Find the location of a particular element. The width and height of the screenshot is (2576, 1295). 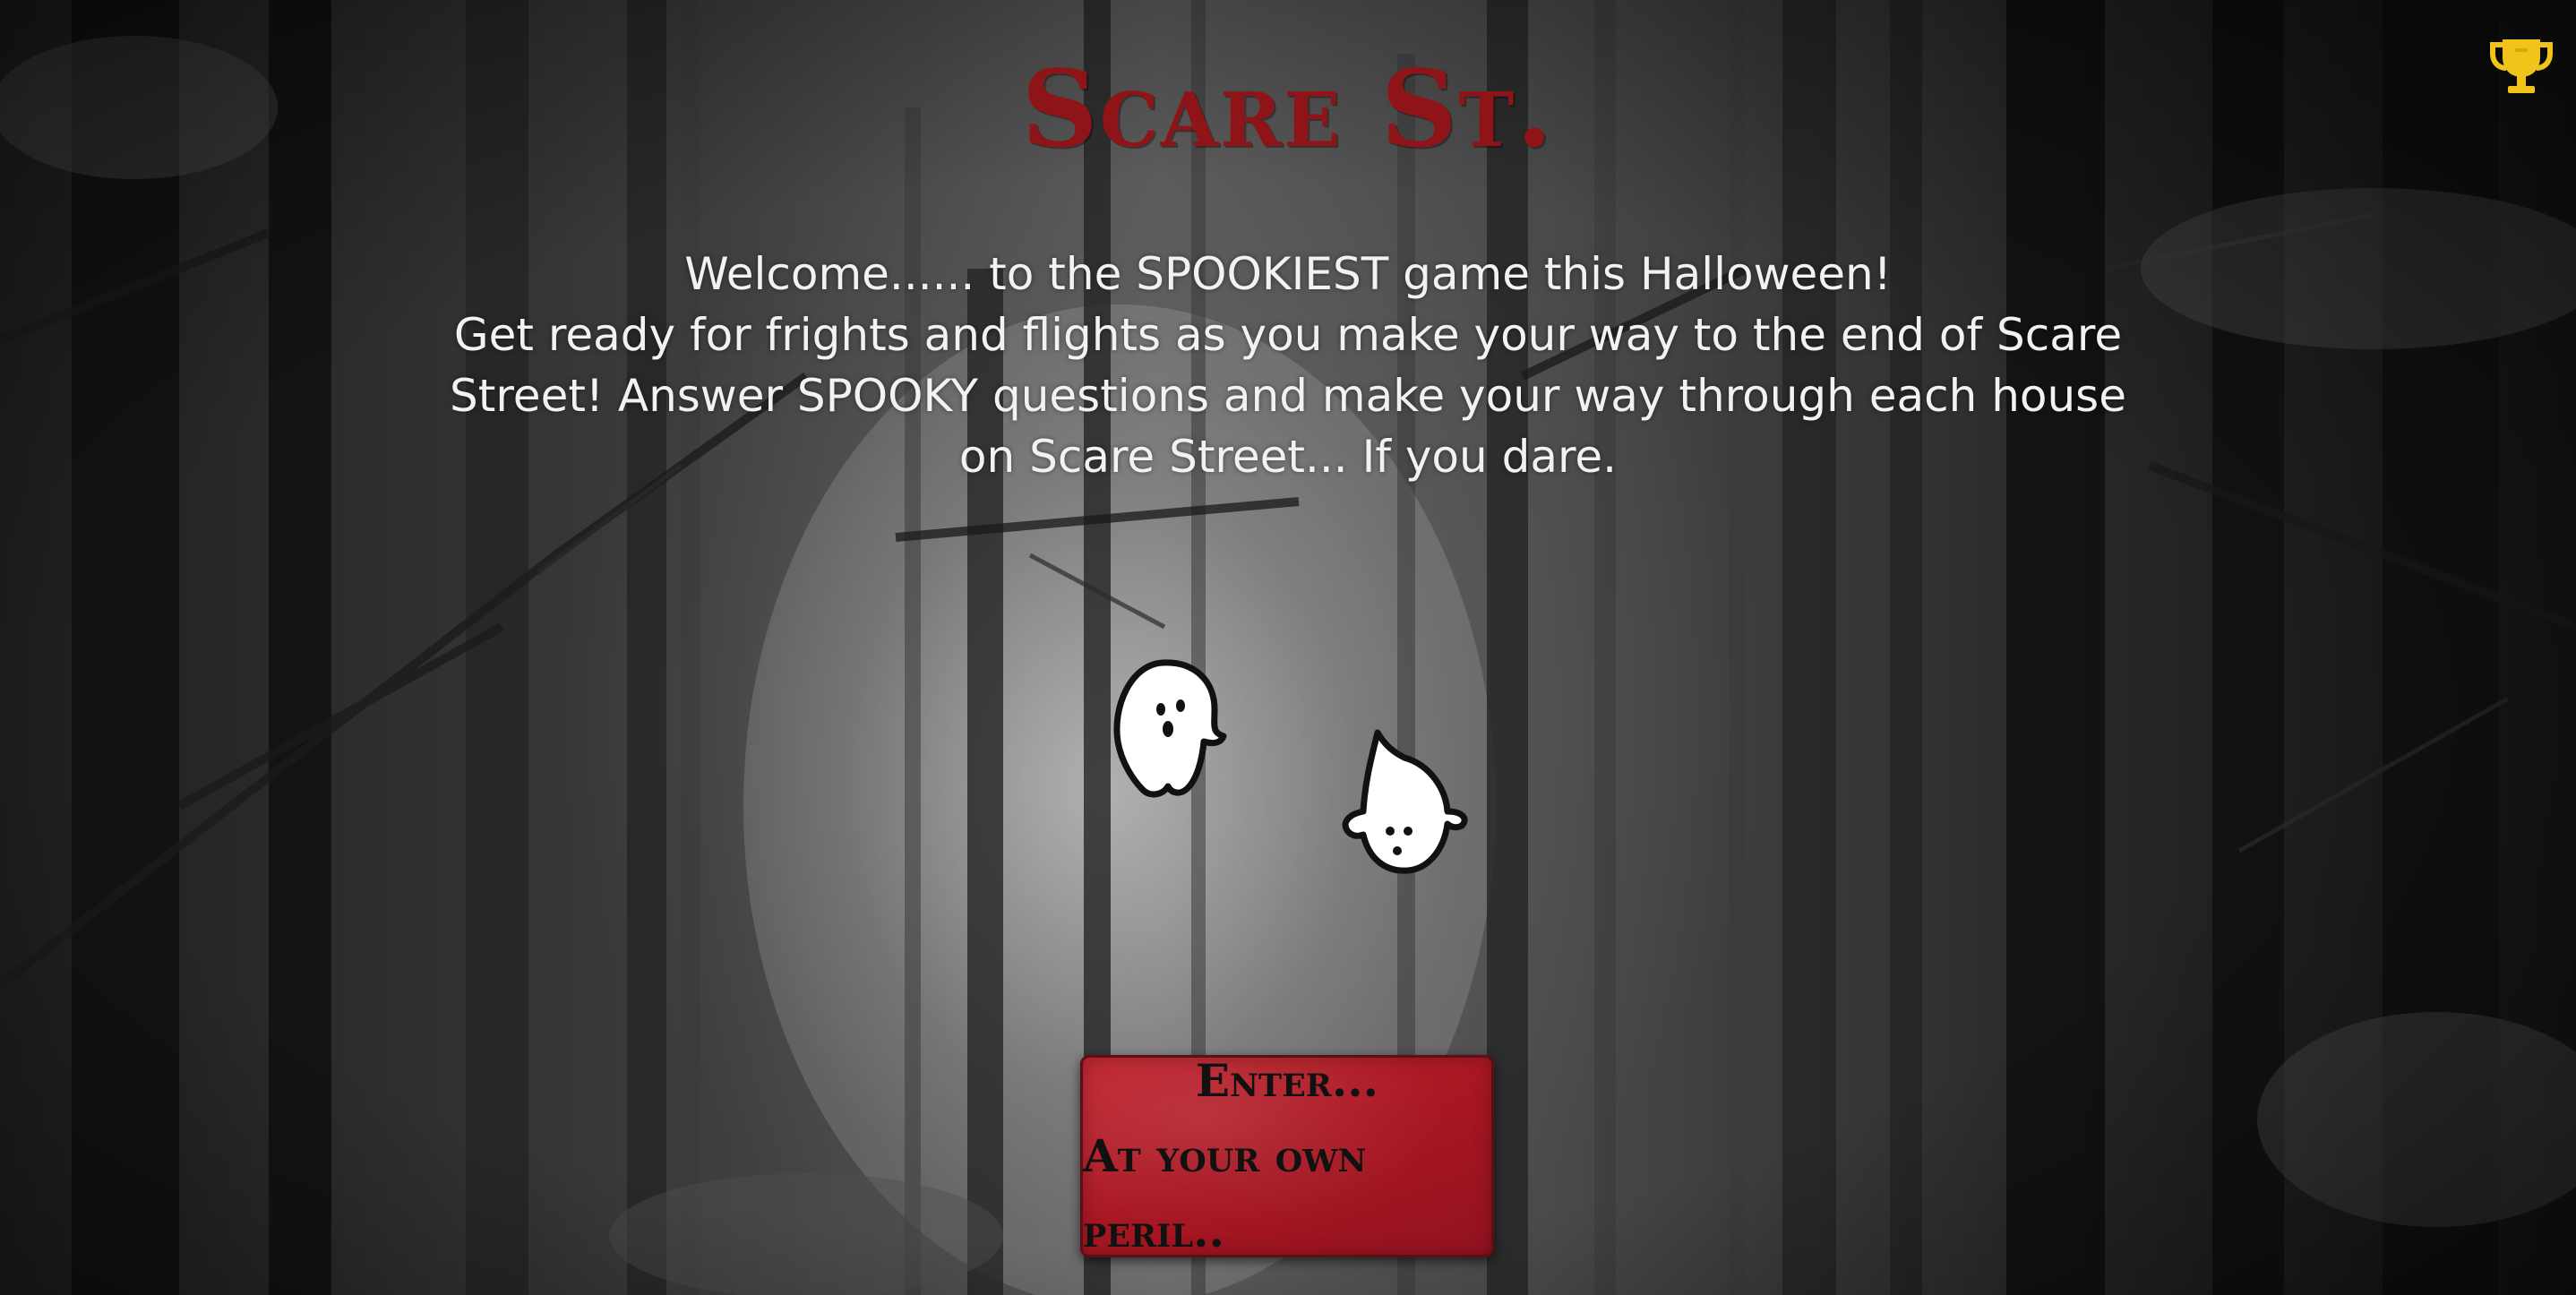

trophy-icon is located at coordinates (2521, 67).